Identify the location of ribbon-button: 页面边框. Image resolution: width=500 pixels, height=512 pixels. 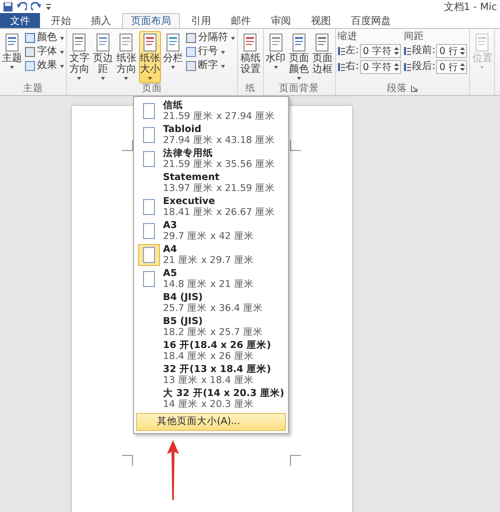
(322, 54).